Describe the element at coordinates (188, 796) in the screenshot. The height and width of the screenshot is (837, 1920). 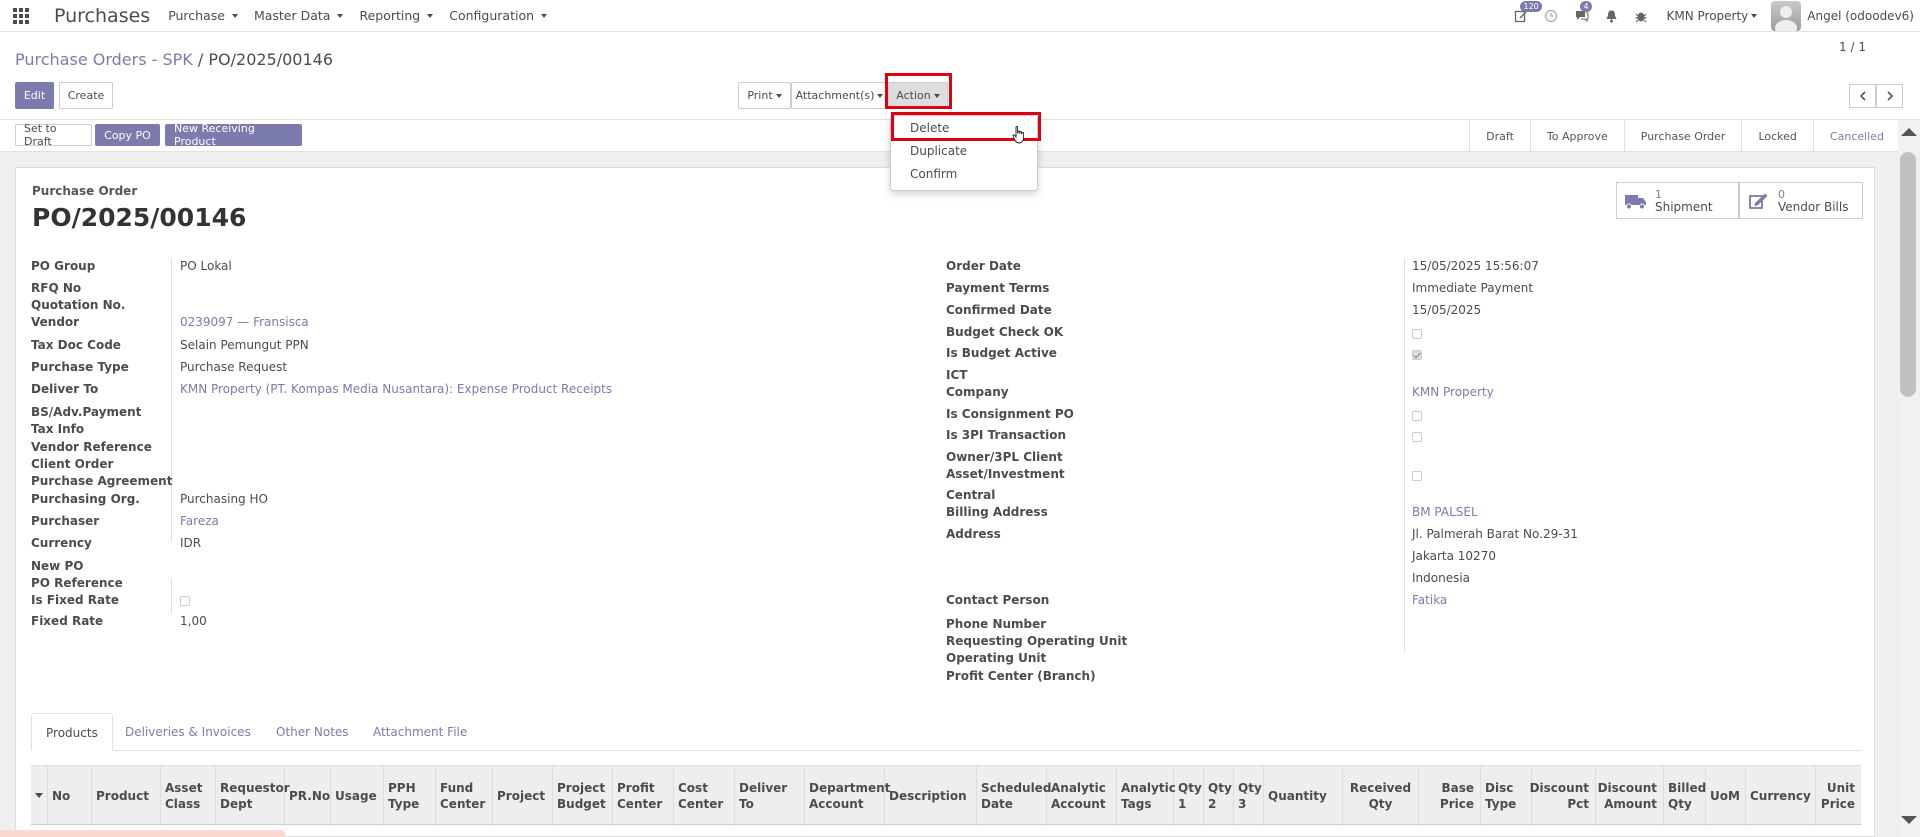
I see `col-asset-class: Asset Class` at that location.